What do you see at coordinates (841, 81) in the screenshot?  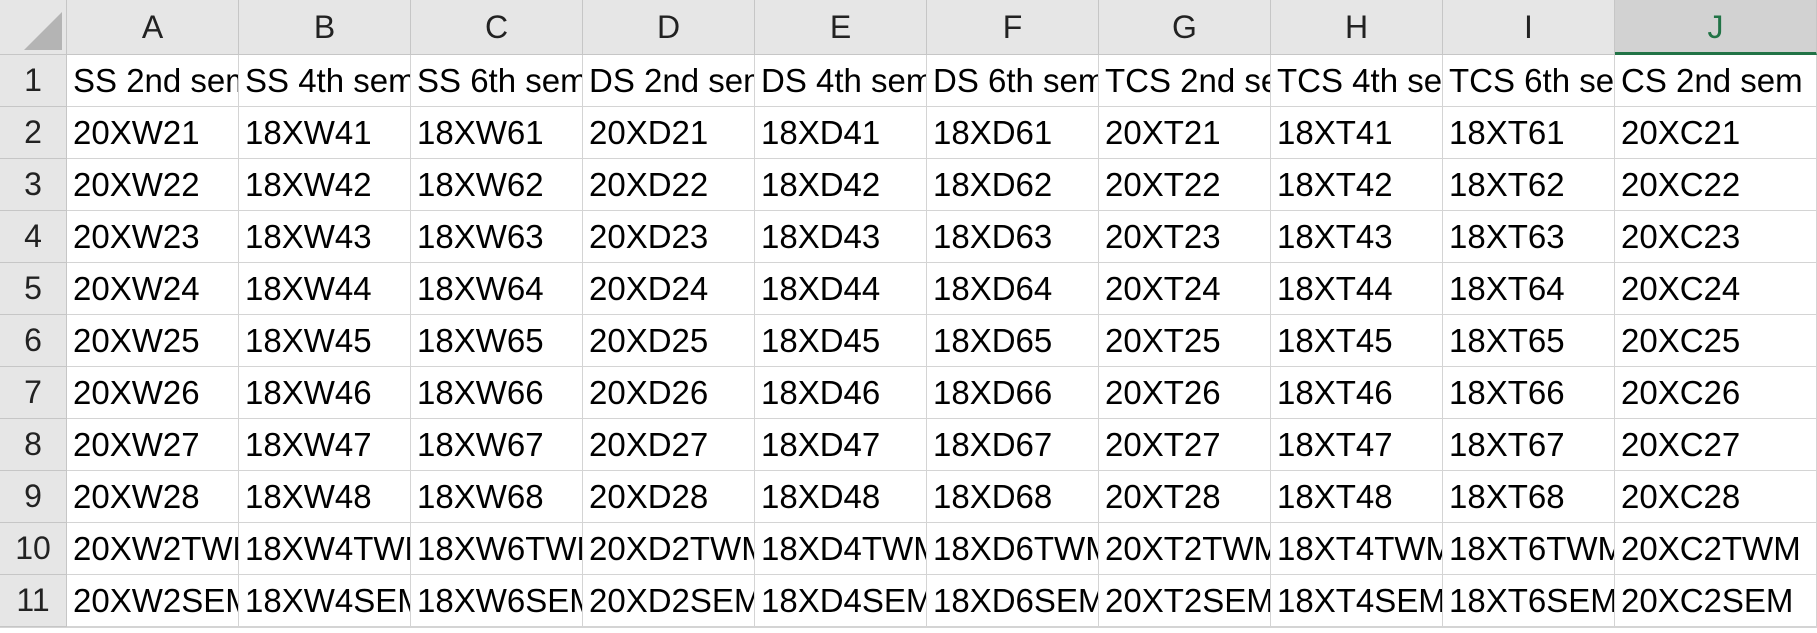 I see `cell-e1: DS 4th sem` at bounding box center [841, 81].